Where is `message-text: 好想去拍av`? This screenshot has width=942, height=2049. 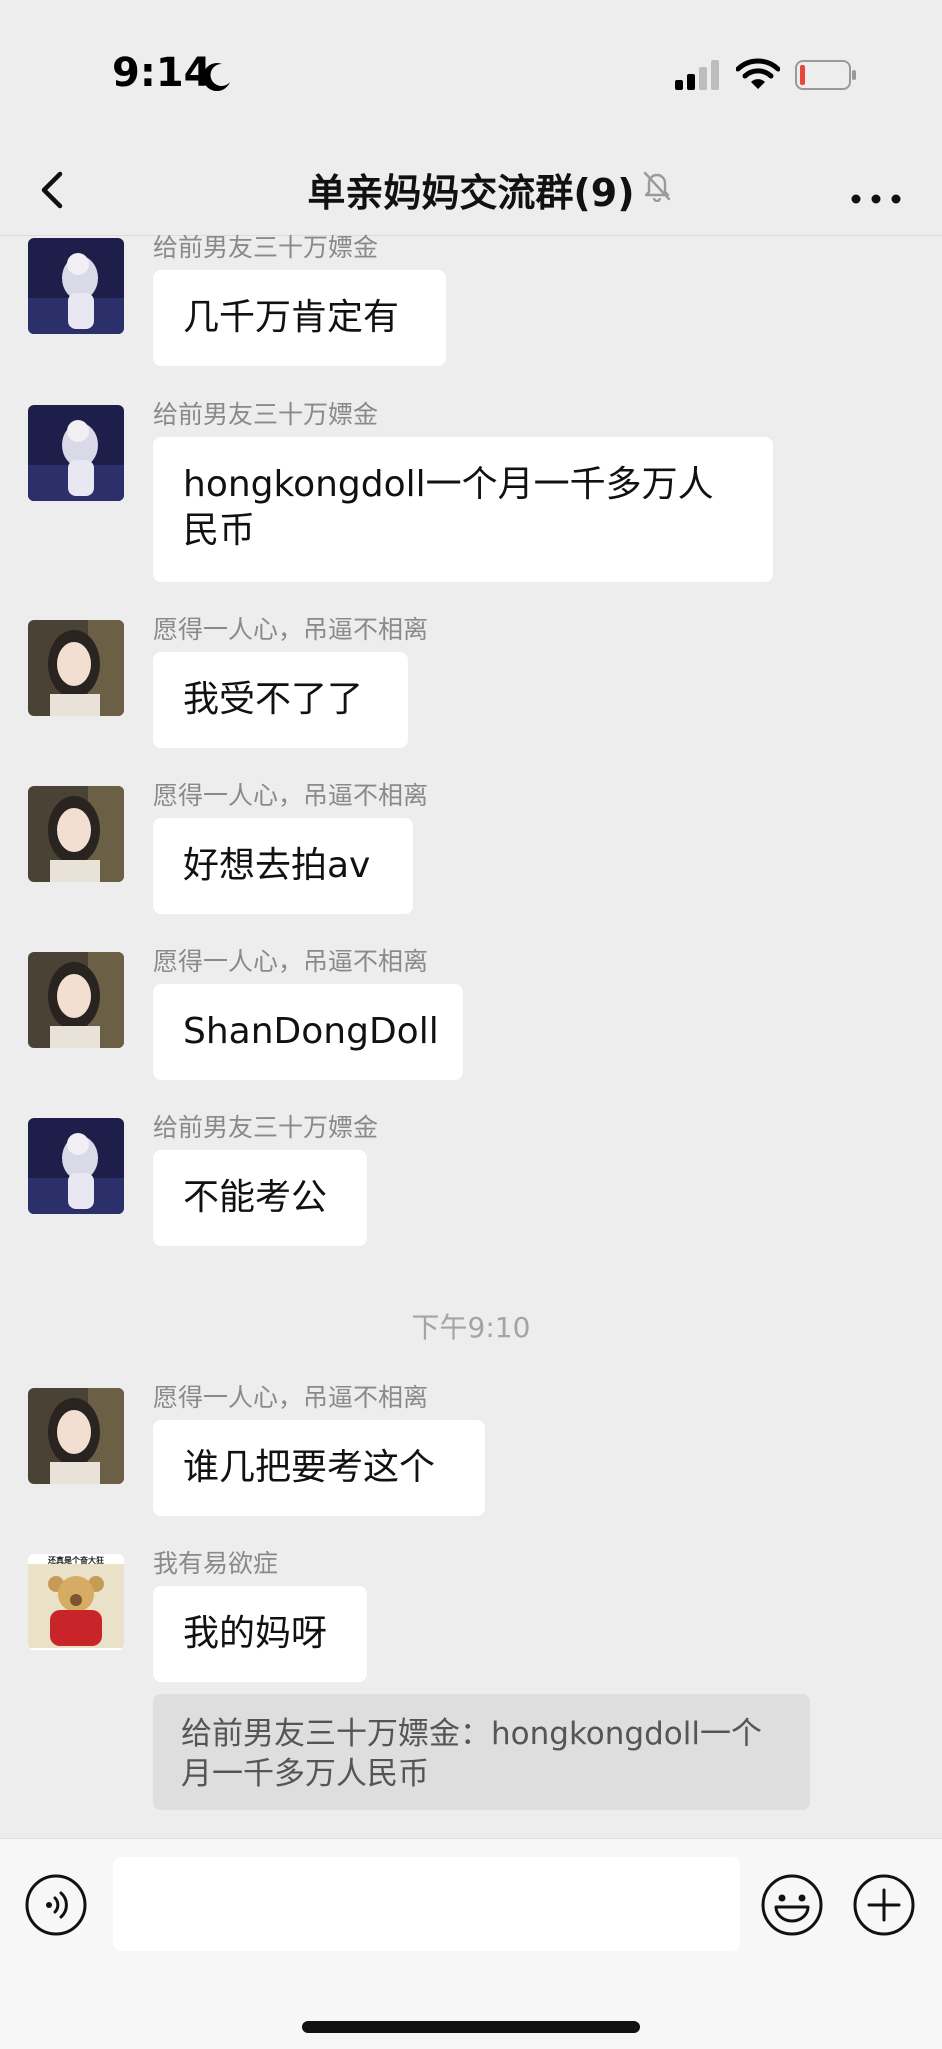 message-text: 好想去拍av is located at coordinates (277, 865).